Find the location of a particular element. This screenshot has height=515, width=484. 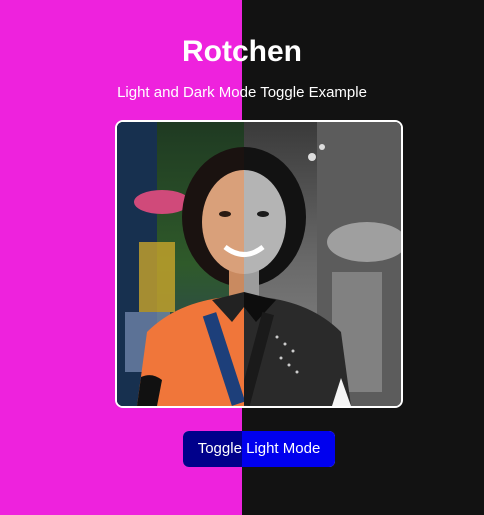

toggle-mode-button: Toggle Light Mode is located at coordinates (259, 449).